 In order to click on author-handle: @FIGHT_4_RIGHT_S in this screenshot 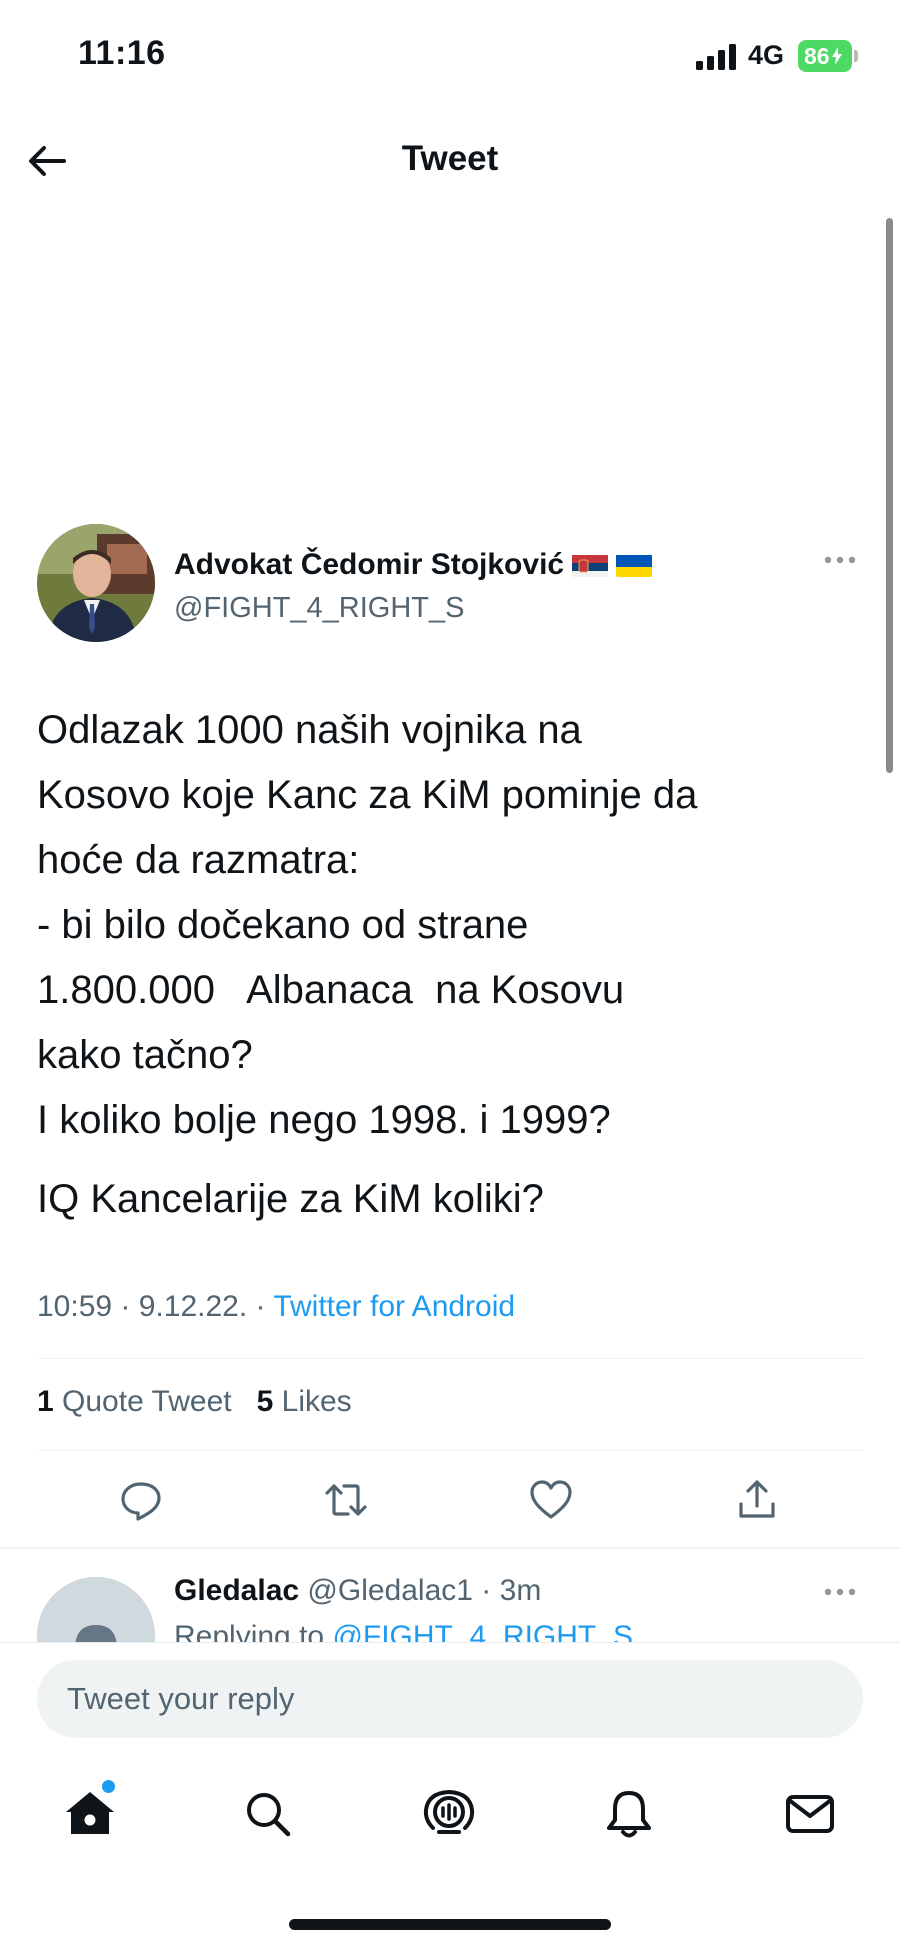, I will do `click(319, 608)`.